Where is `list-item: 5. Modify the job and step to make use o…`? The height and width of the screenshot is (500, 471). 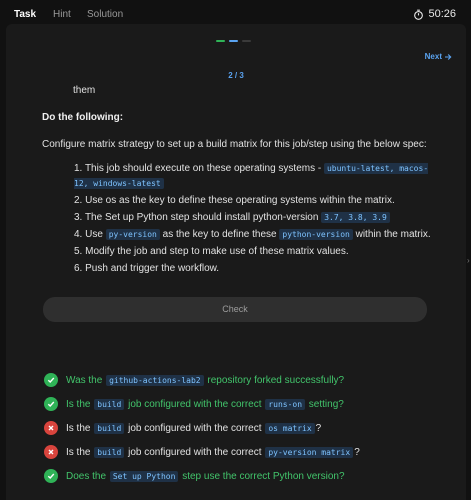 list-item: 5. Modify the job and step to make use o… is located at coordinates (258, 251).